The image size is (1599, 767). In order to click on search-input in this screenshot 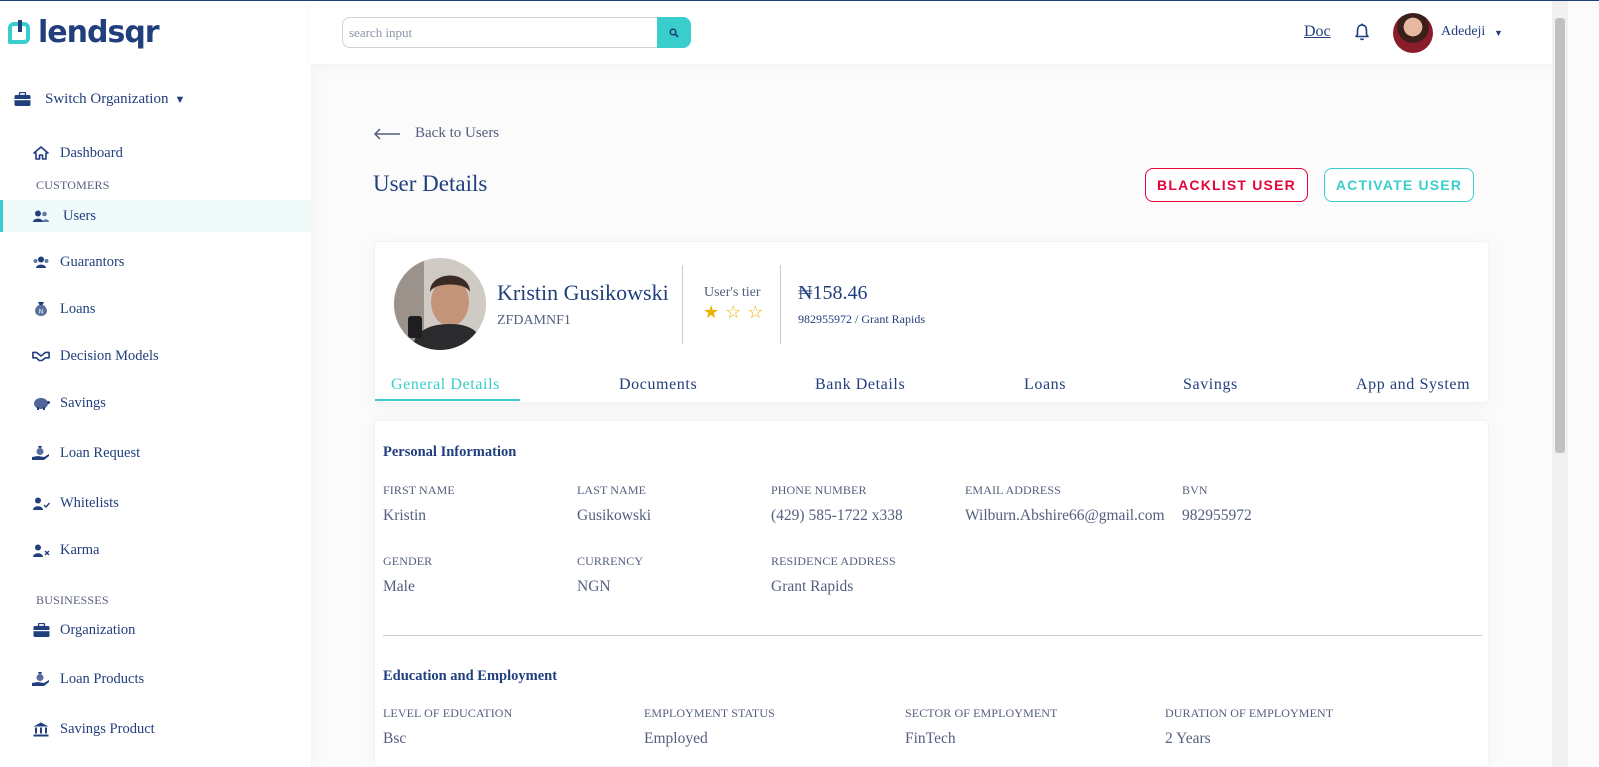, I will do `click(499, 32)`.